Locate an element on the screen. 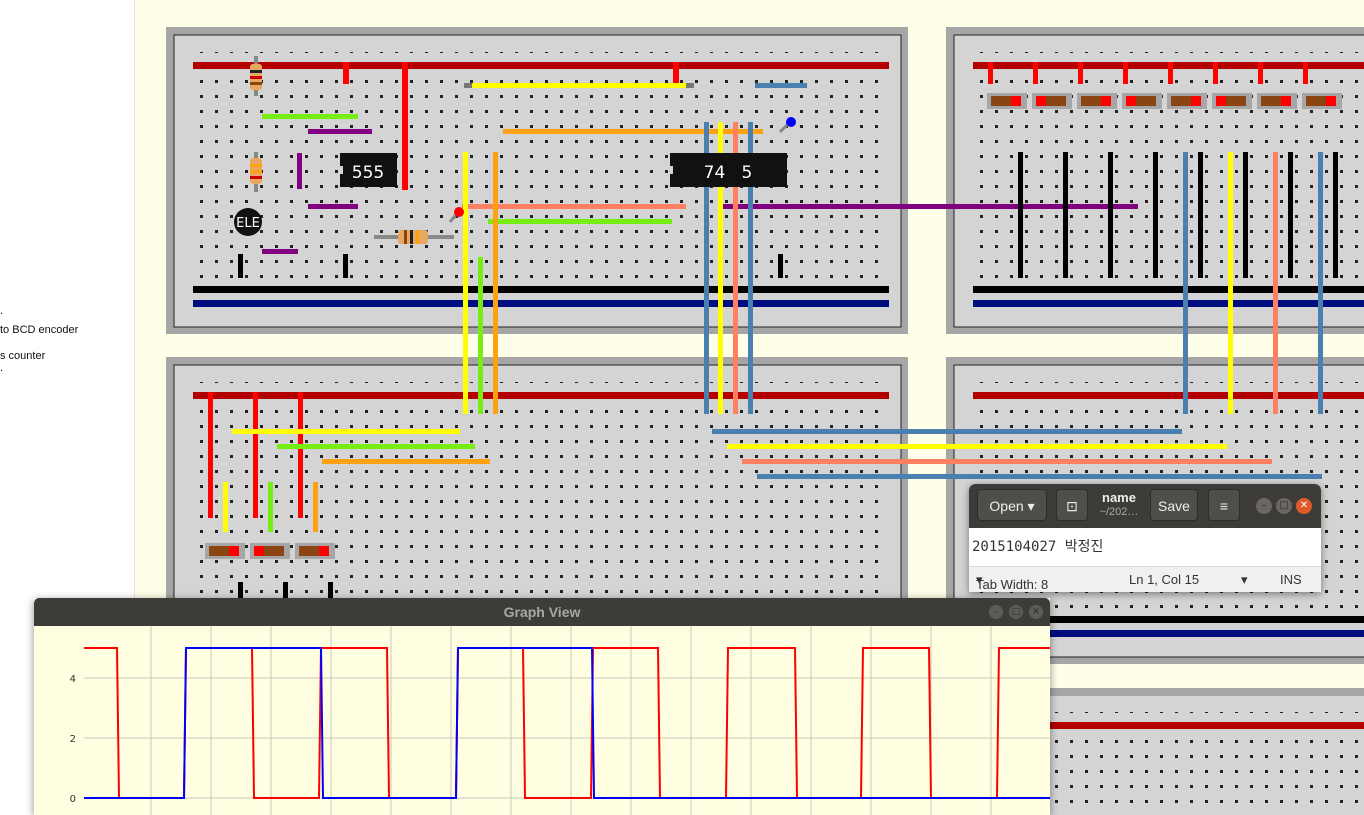  graph-title: Graph View is located at coordinates (542, 612).